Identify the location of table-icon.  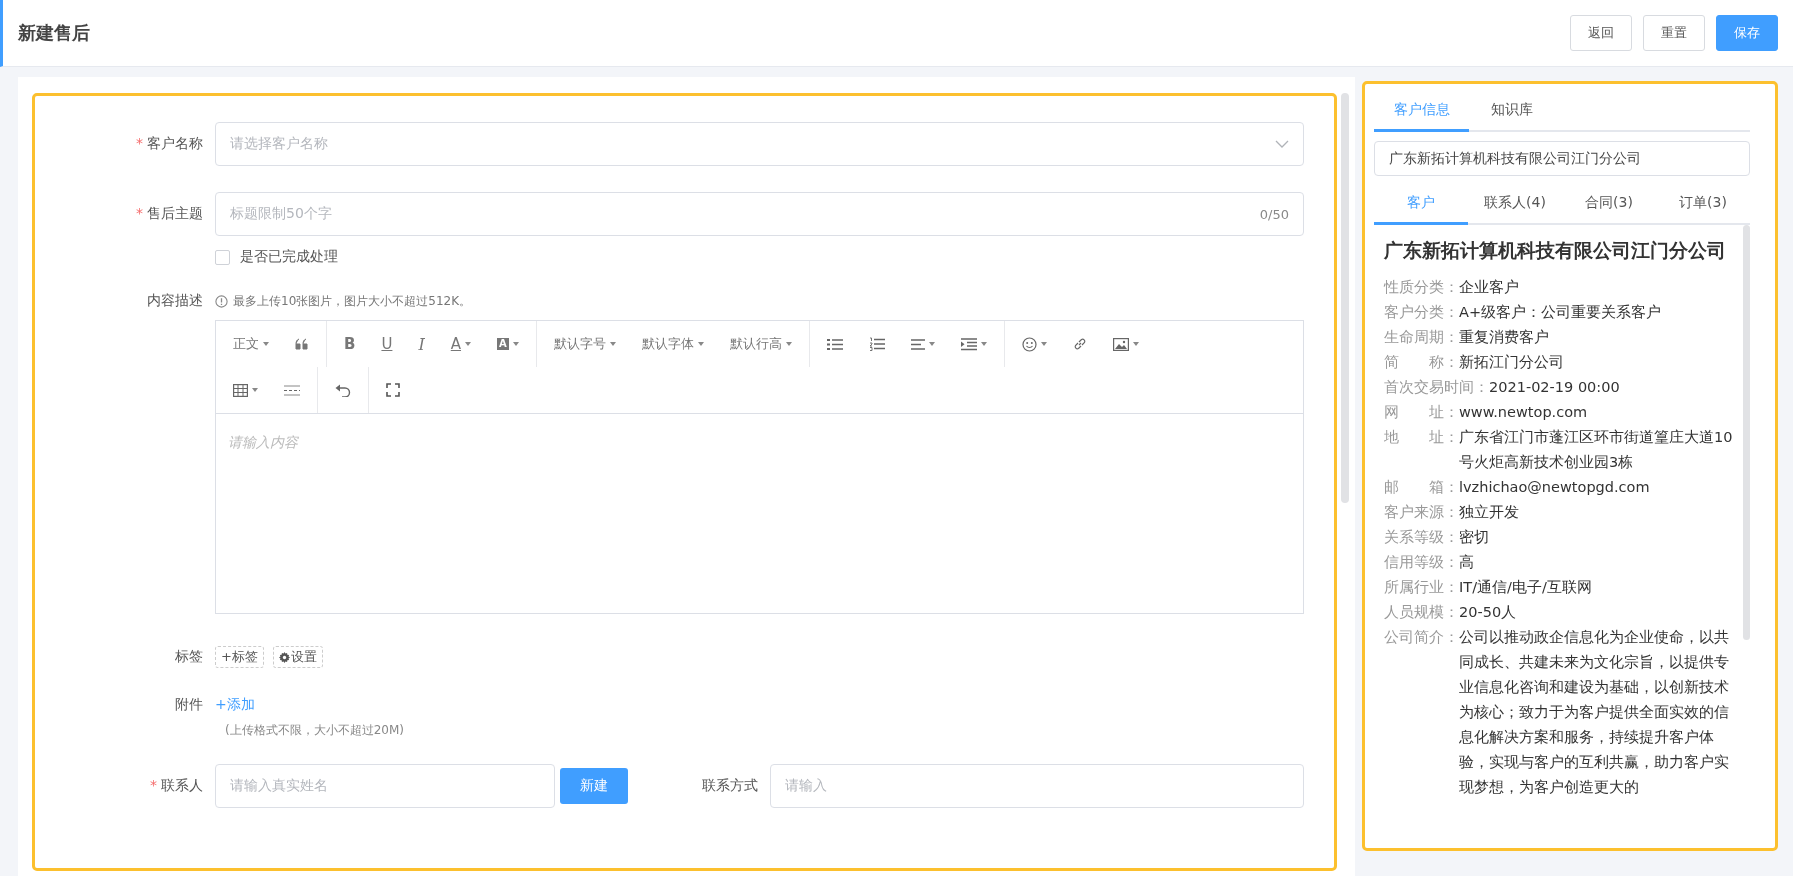
(240, 390).